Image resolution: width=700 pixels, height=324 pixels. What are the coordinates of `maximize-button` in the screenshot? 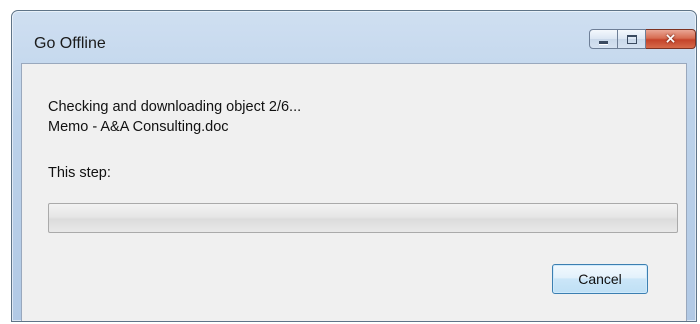 It's located at (632, 39).